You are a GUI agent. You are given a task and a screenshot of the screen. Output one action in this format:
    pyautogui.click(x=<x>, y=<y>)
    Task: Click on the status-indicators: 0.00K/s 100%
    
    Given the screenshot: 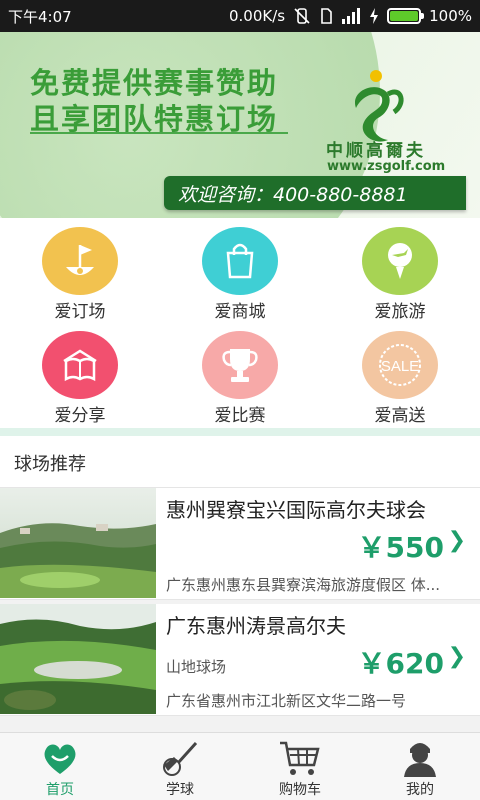 What is the action you would take?
    pyautogui.click(x=350, y=16)
    